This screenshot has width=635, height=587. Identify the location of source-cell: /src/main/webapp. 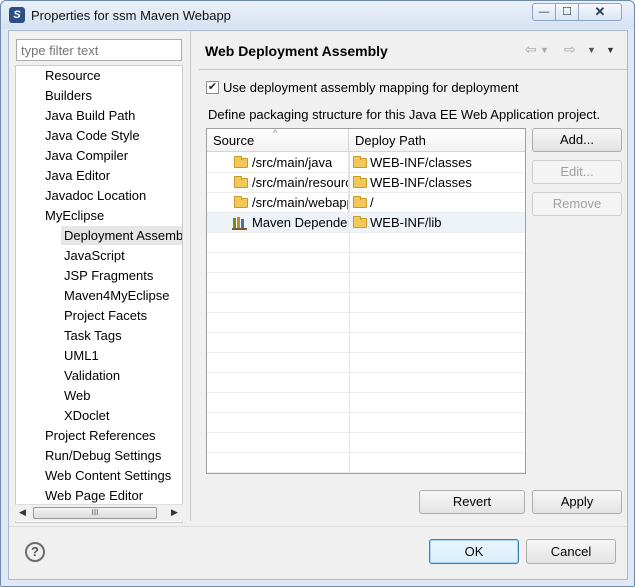
(278, 203).